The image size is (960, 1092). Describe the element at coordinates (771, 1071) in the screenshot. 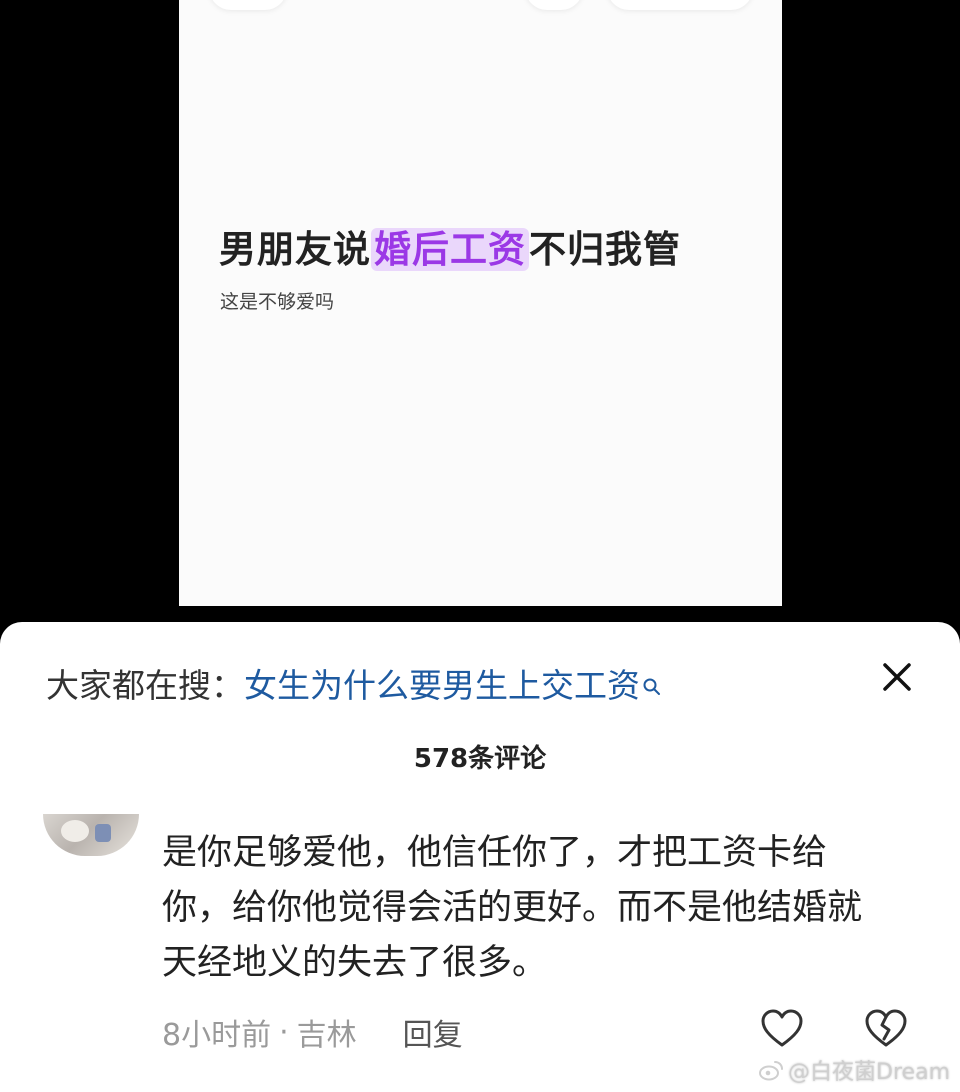

I see `weibo-icon` at that location.